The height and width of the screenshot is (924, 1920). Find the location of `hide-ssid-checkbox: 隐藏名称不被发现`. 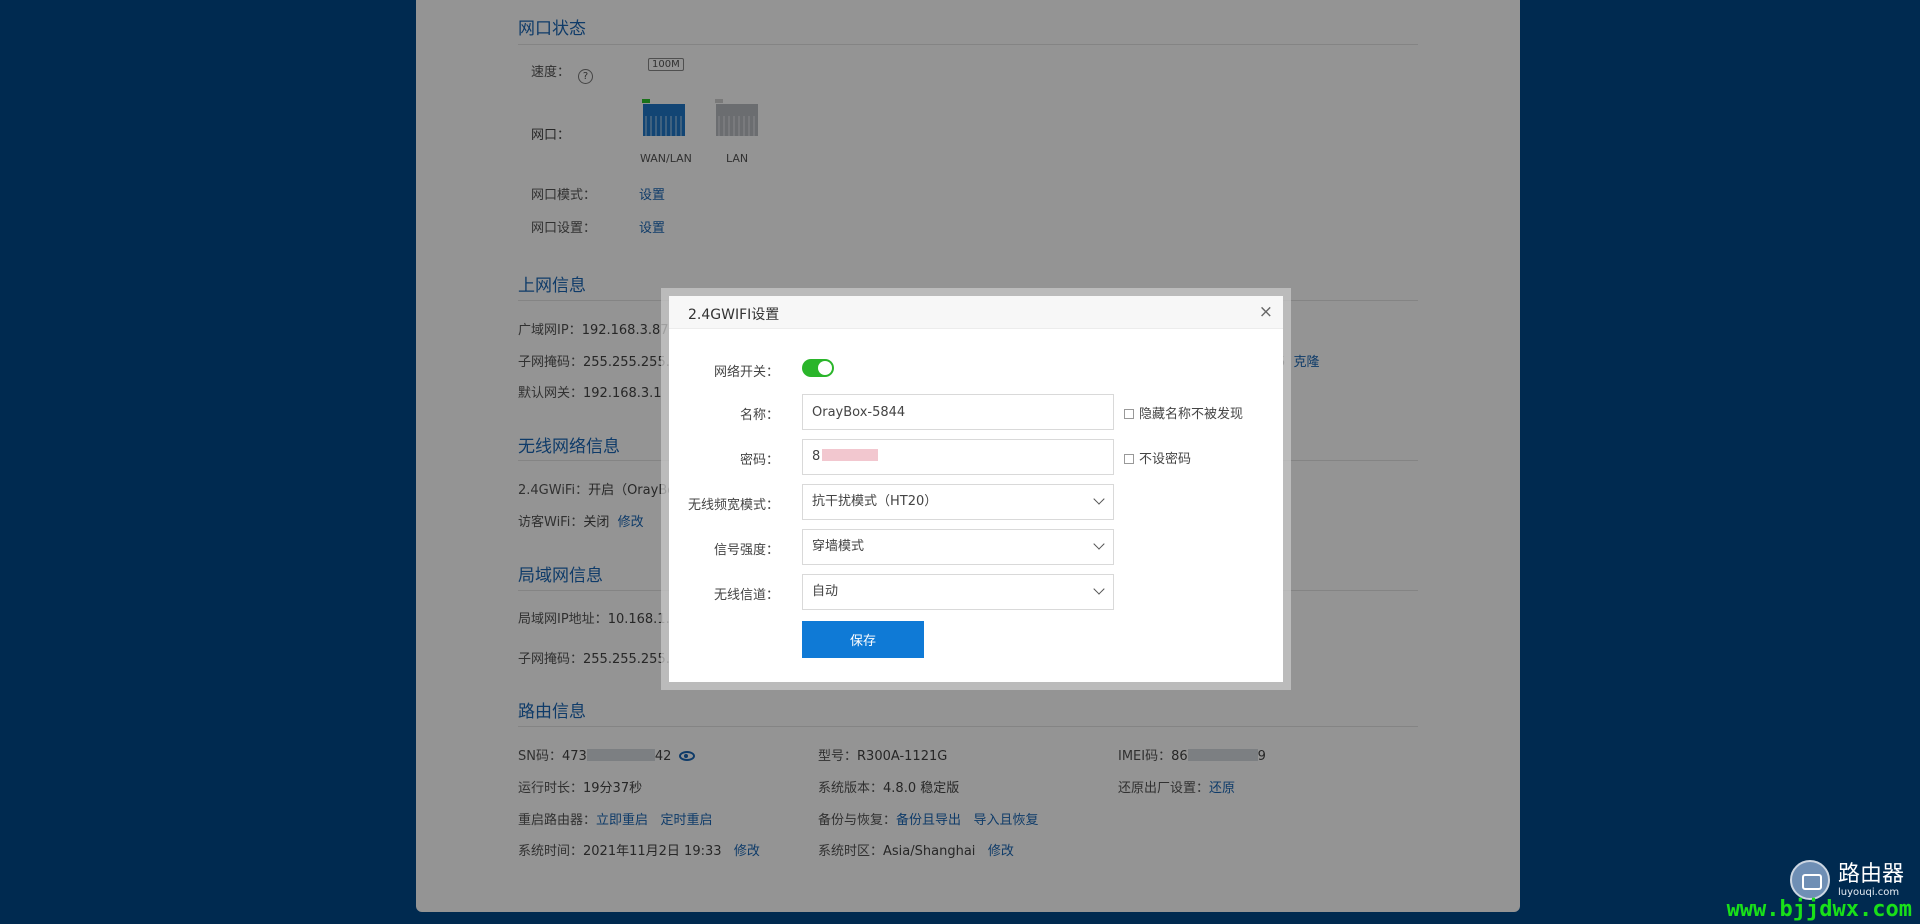

hide-ssid-checkbox: 隐藏名称不被发现 is located at coordinates (1183, 412).